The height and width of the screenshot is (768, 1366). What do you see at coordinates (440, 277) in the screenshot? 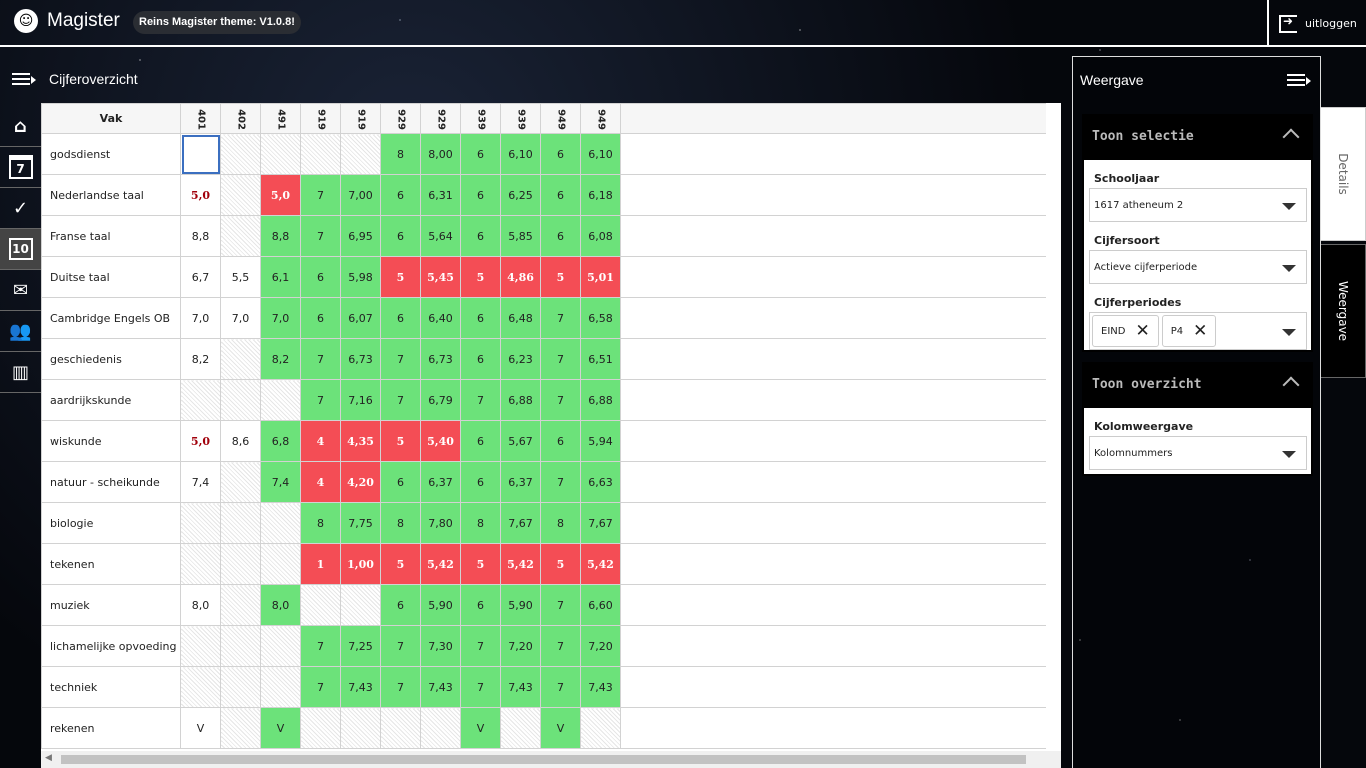
I see `grade-cell: 5,45` at bounding box center [440, 277].